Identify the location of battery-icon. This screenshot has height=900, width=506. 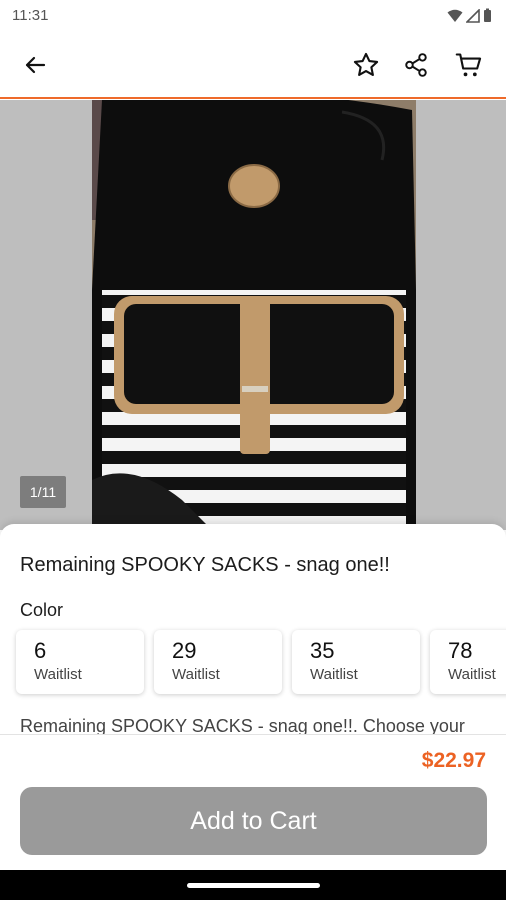
(487, 15).